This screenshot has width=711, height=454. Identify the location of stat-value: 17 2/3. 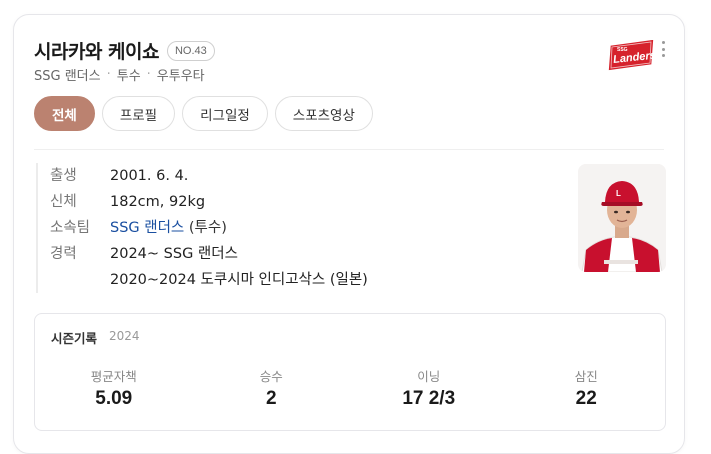
(429, 398).